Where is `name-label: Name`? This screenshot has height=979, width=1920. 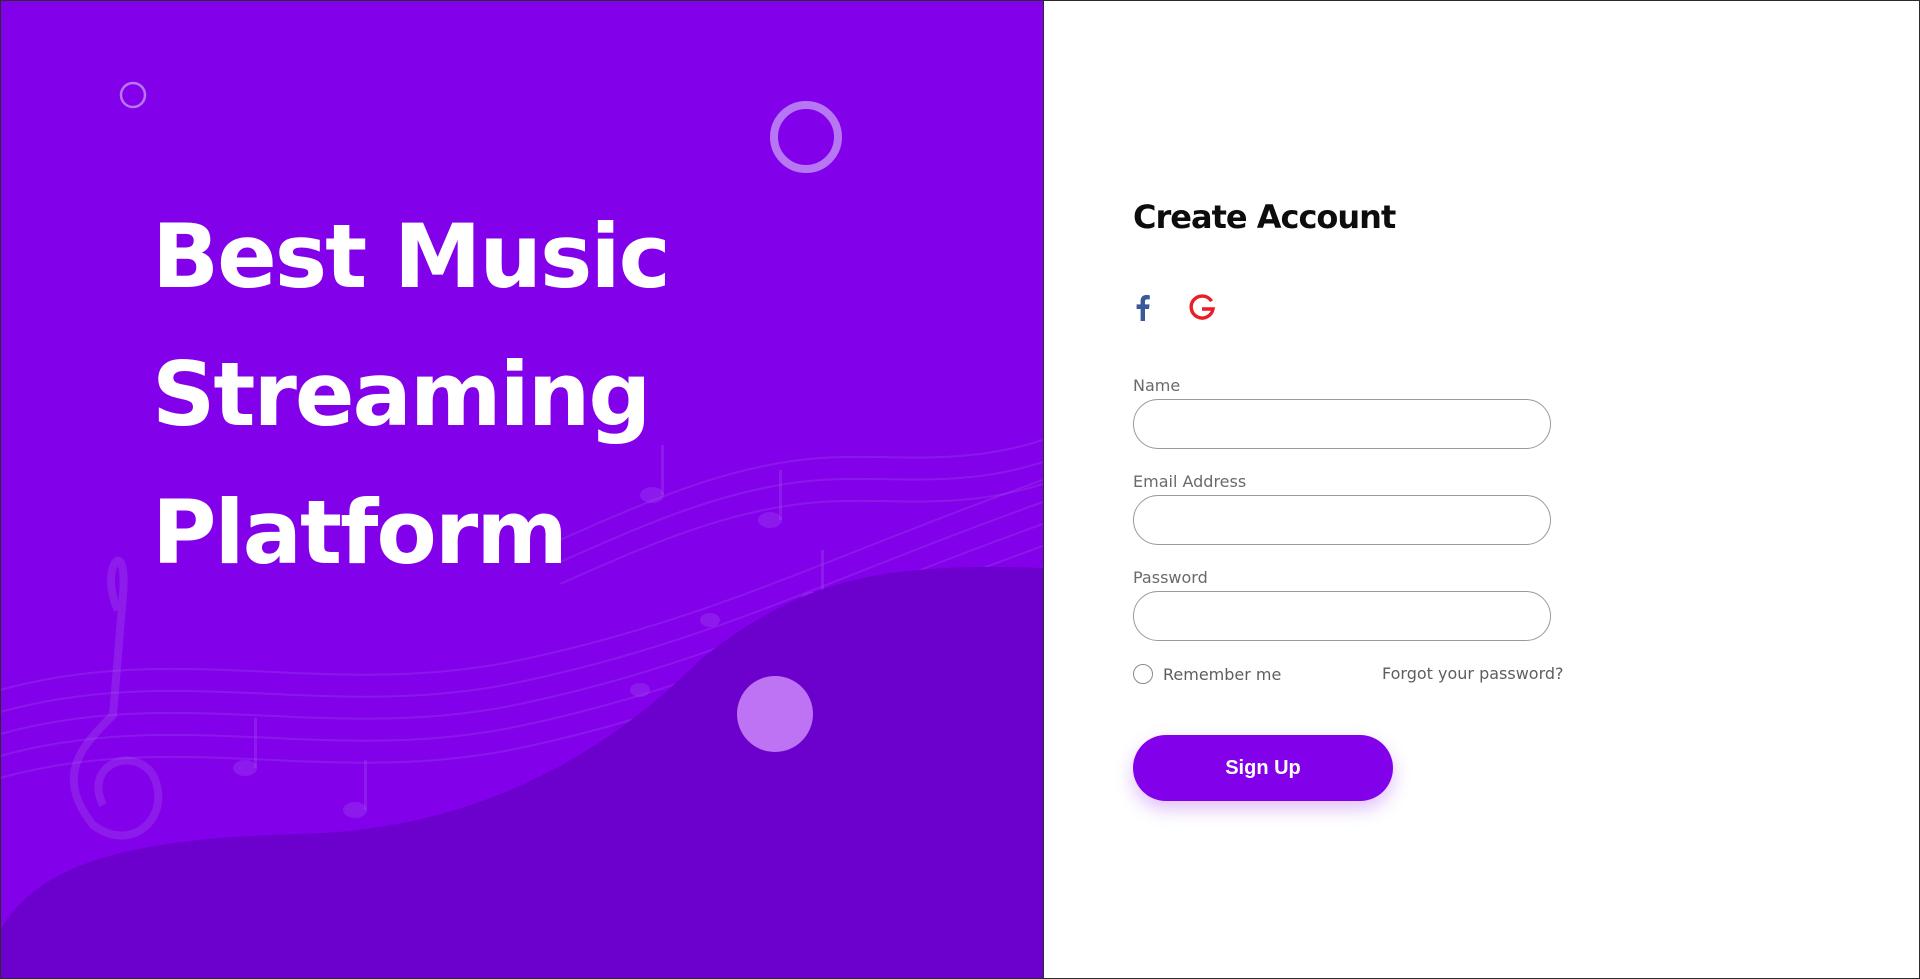
name-label: Name is located at coordinates (1157, 385).